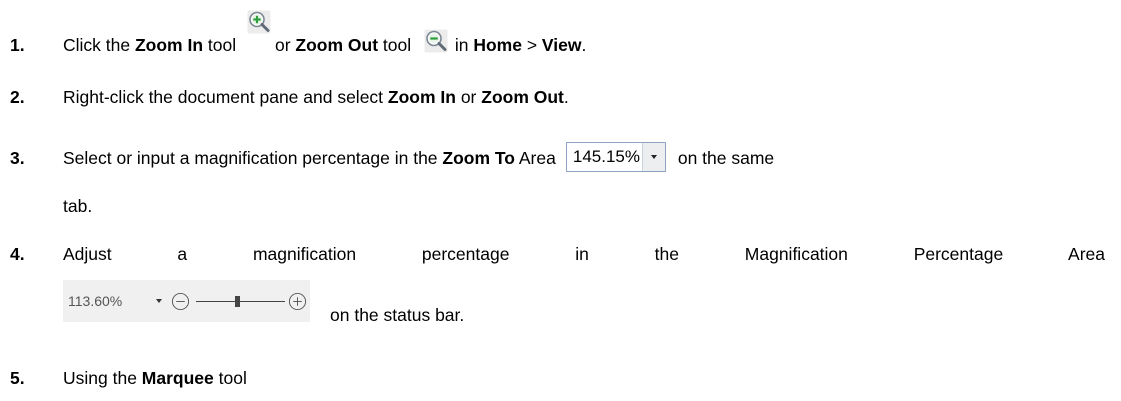 This screenshot has width=1121, height=401. I want to click on zoom-slider-track, so click(240, 301).